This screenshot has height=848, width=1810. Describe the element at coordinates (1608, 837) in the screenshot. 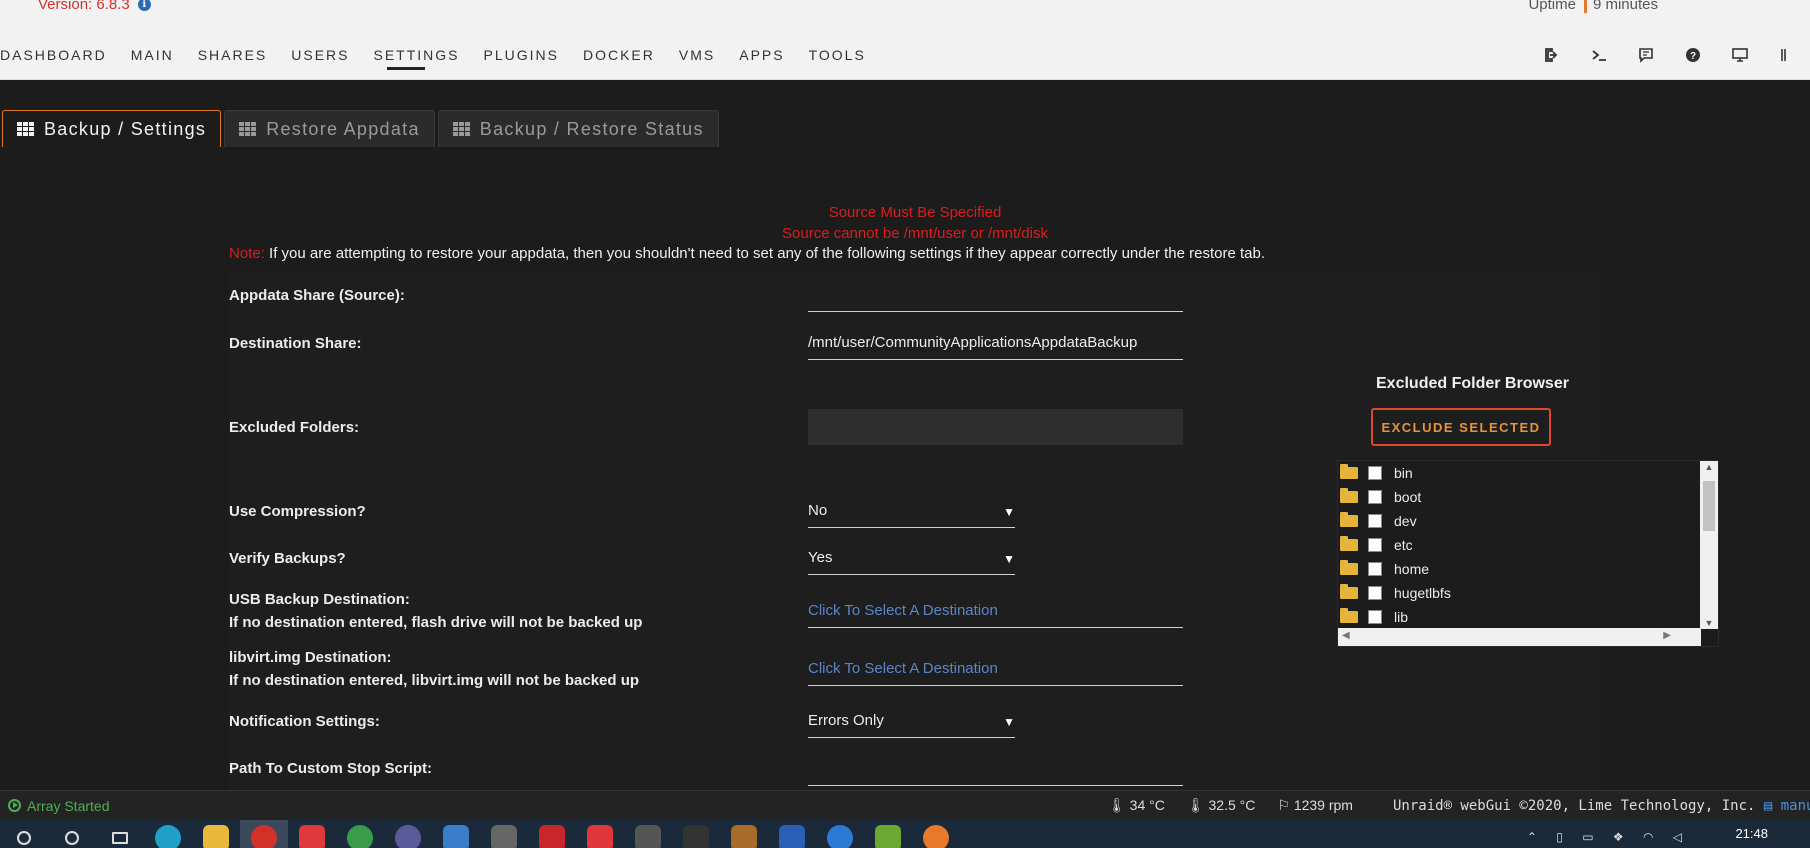

I see `system-tray: ⌃ ▯ ▭ ❖ ◠ ◁` at that location.